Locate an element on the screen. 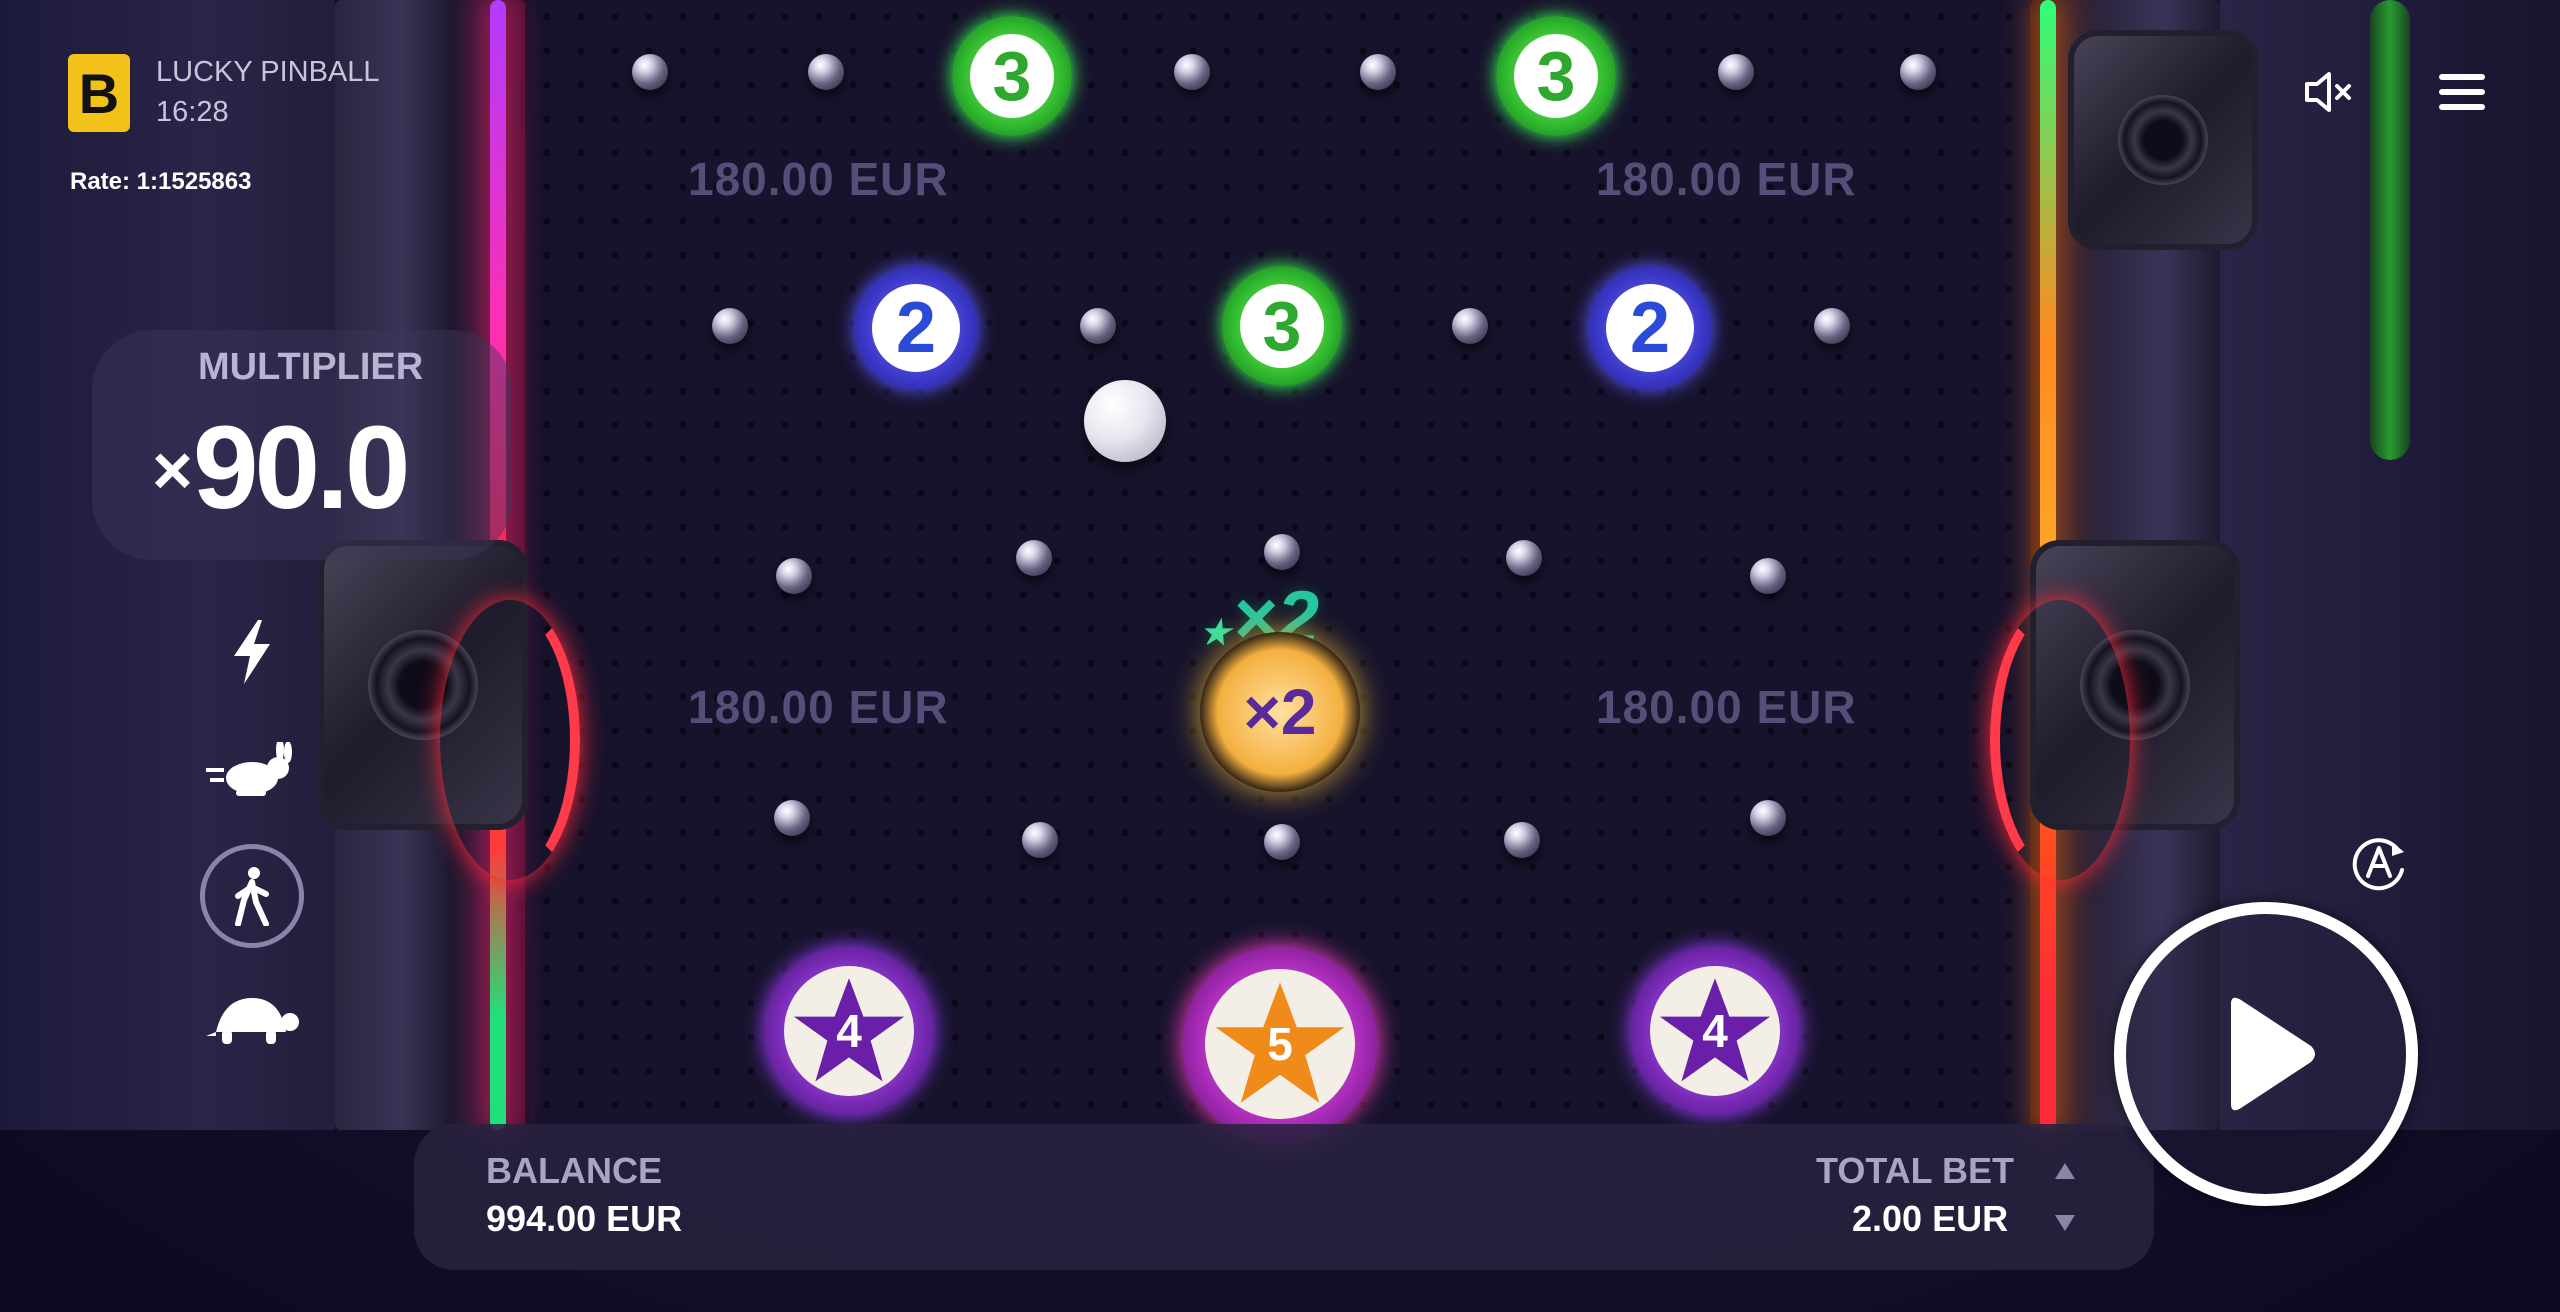 The height and width of the screenshot is (1312, 2560). launcher-eye is located at coordinates (2163, 140).